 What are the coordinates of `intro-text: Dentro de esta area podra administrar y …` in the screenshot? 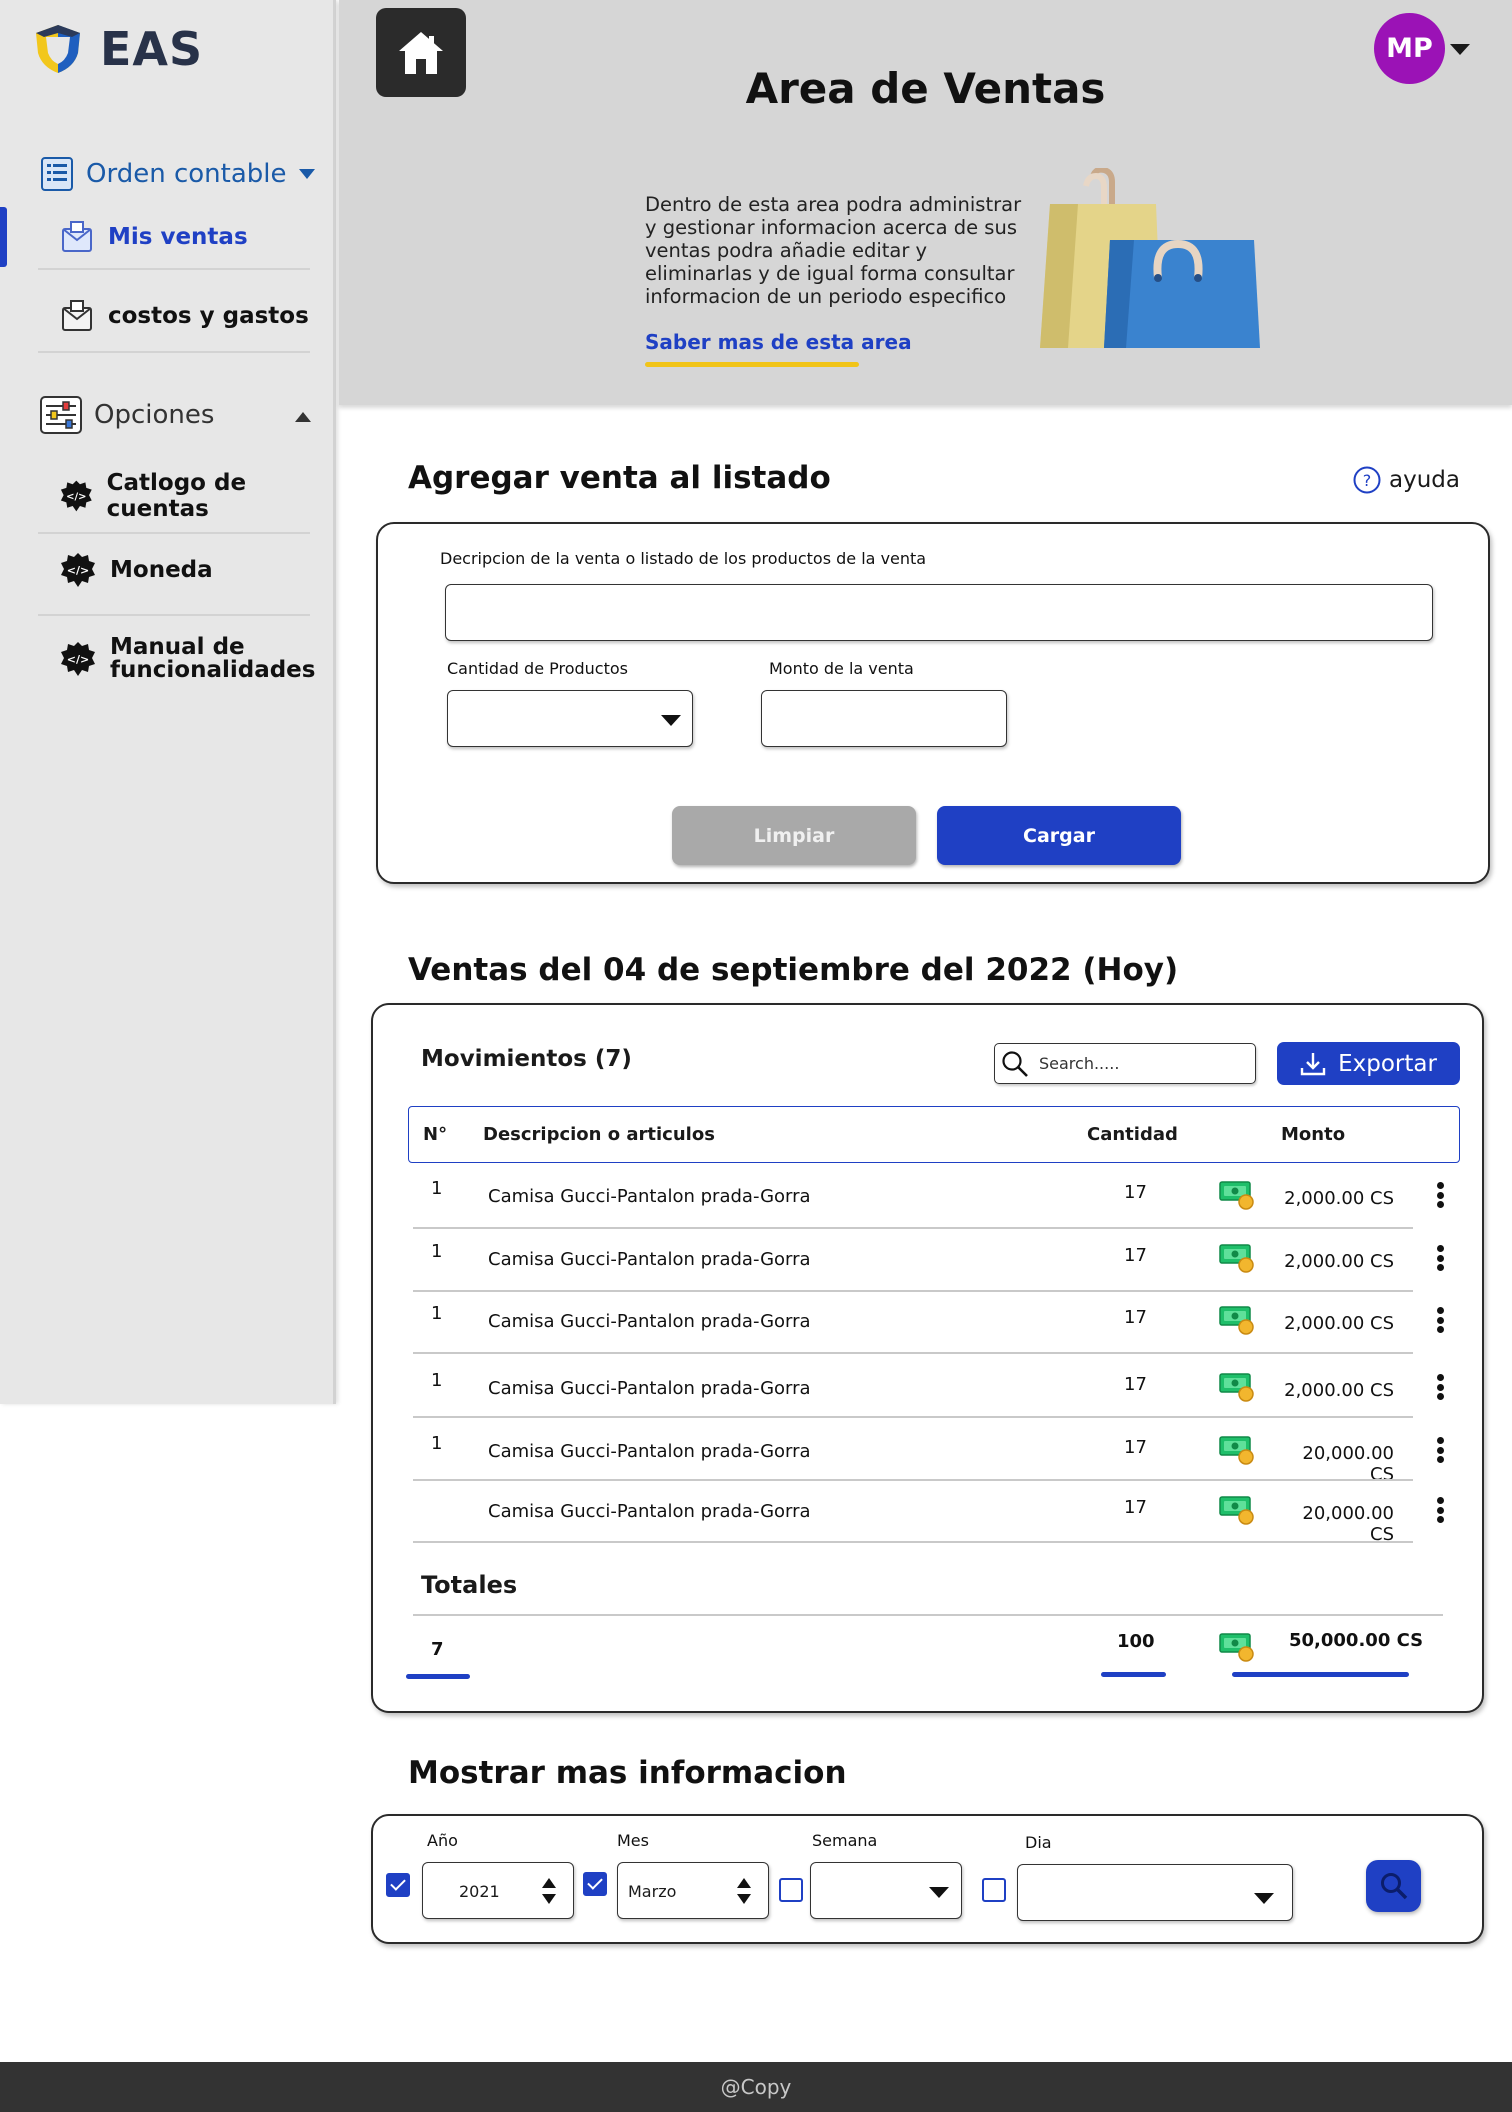 It's located at (833, 250).